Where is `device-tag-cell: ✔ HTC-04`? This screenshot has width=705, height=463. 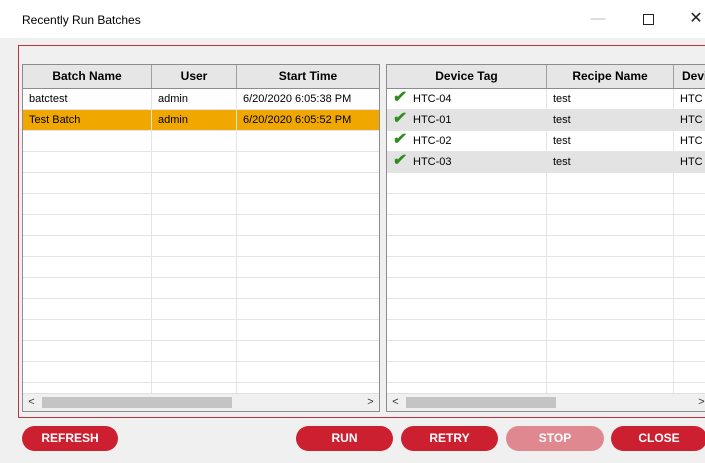 device-tag-cell: ✔ HTC-04 is located at coordinates (467, 99).